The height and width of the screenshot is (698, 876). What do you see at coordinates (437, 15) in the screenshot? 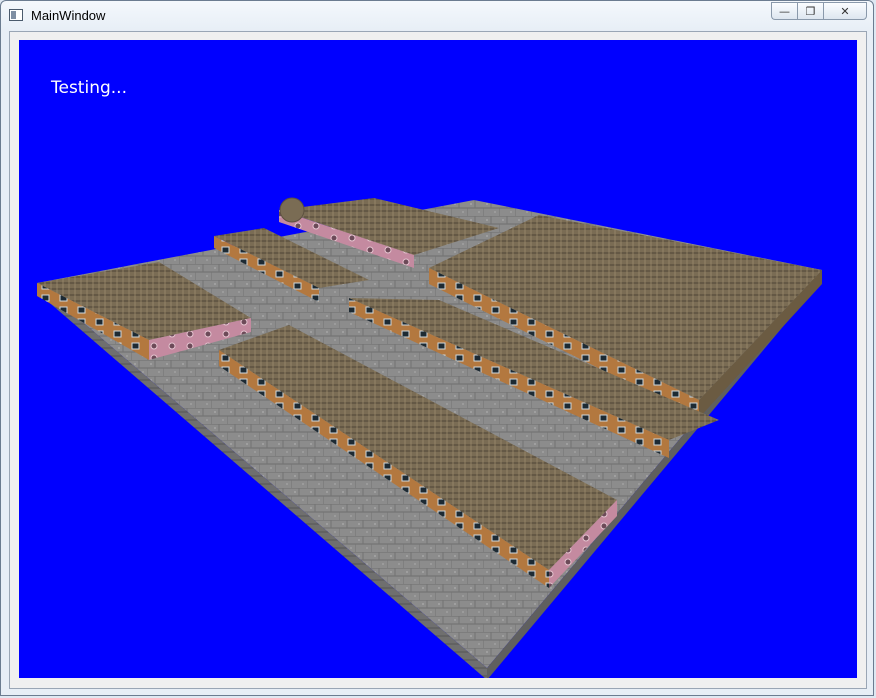
I see `title-bar: MainWindow — ❐ ✕` at bounding box center [437, 15].